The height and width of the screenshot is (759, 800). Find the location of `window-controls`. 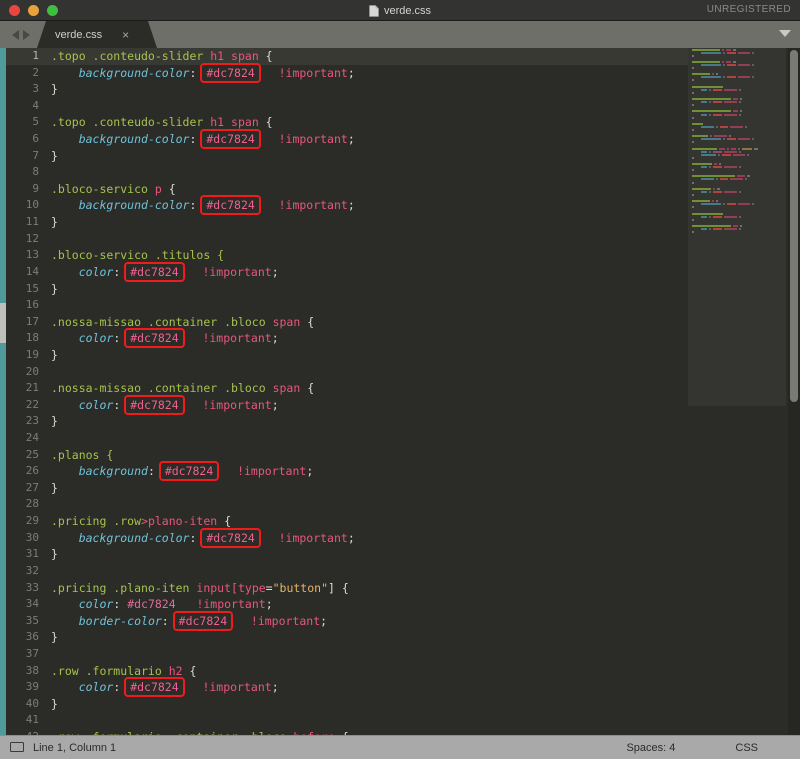

window-controls is located at coordinates (29, 10).